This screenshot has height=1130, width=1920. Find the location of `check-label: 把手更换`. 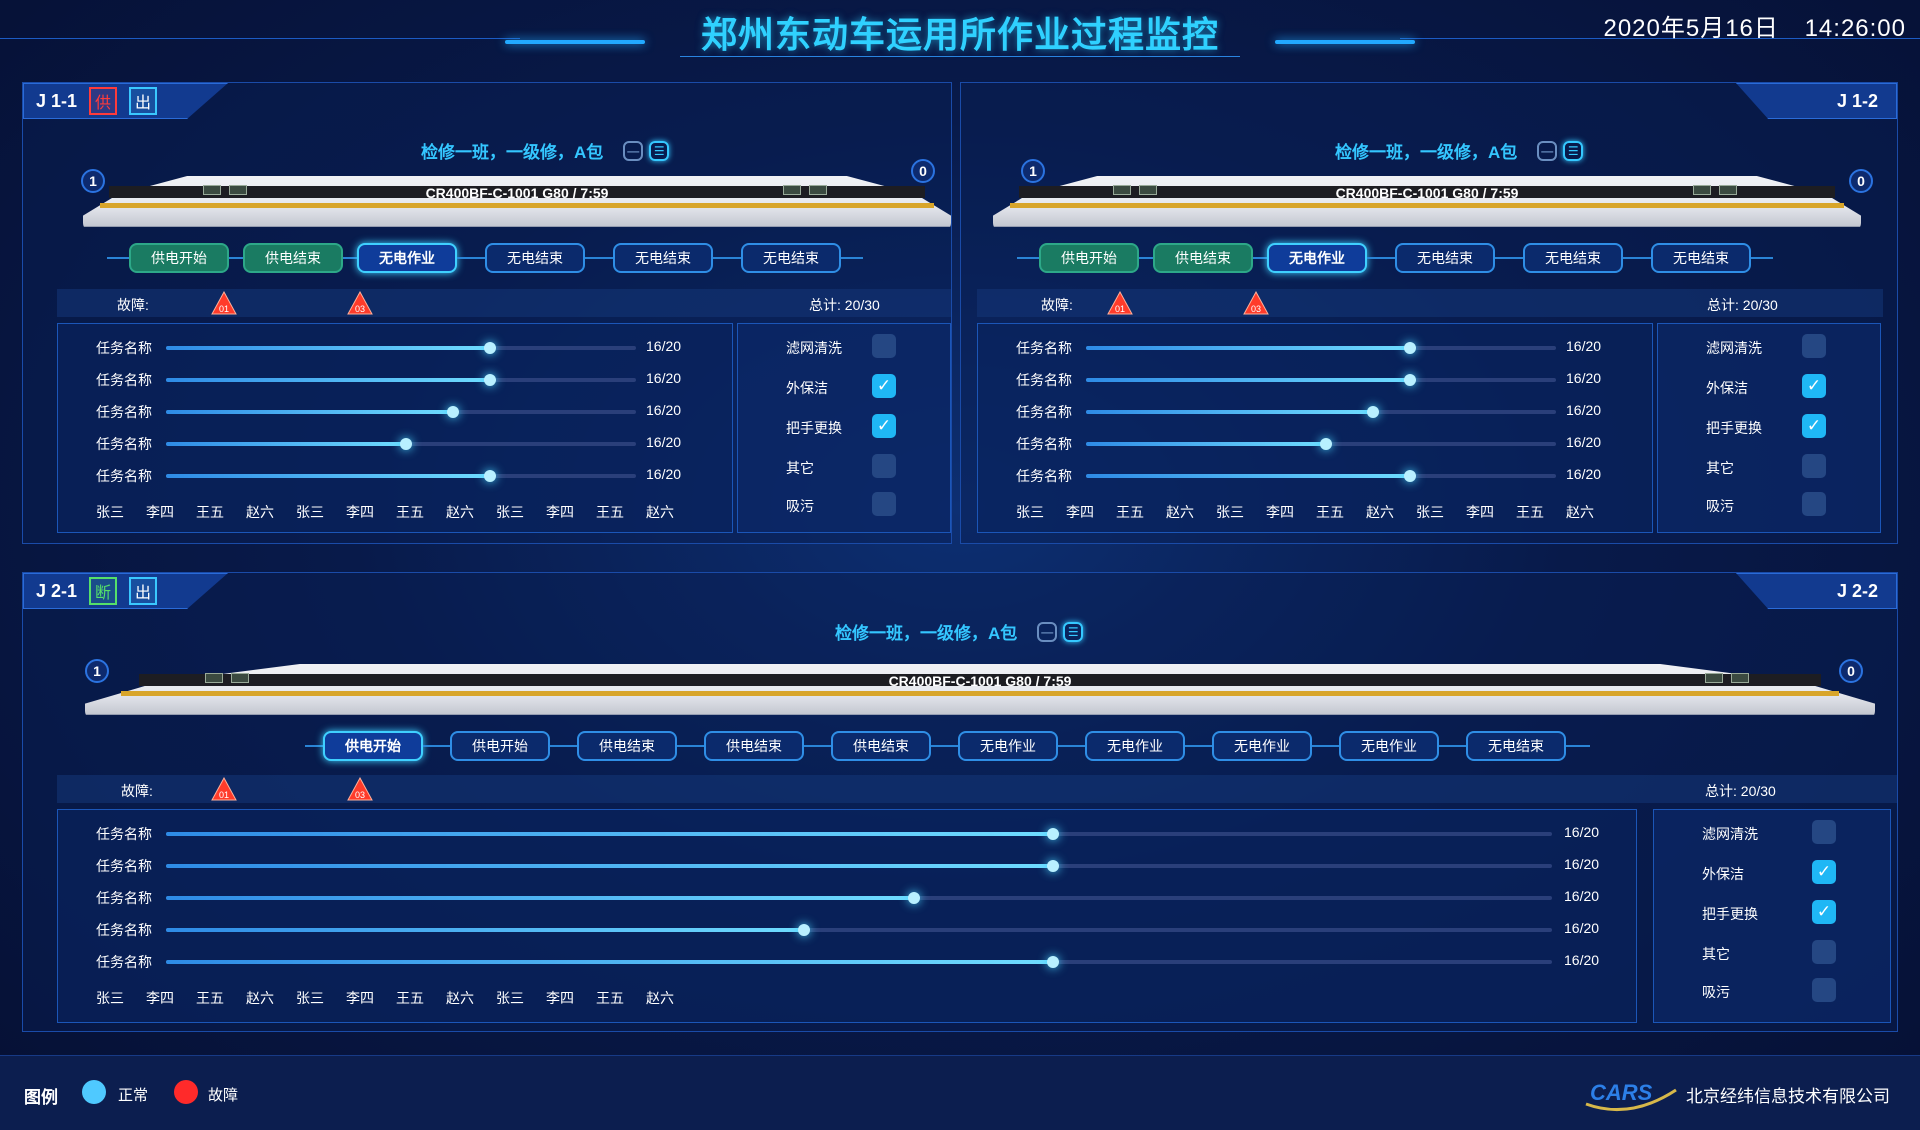

check-label: 把手更换 is located at coordinates (1730, 914).